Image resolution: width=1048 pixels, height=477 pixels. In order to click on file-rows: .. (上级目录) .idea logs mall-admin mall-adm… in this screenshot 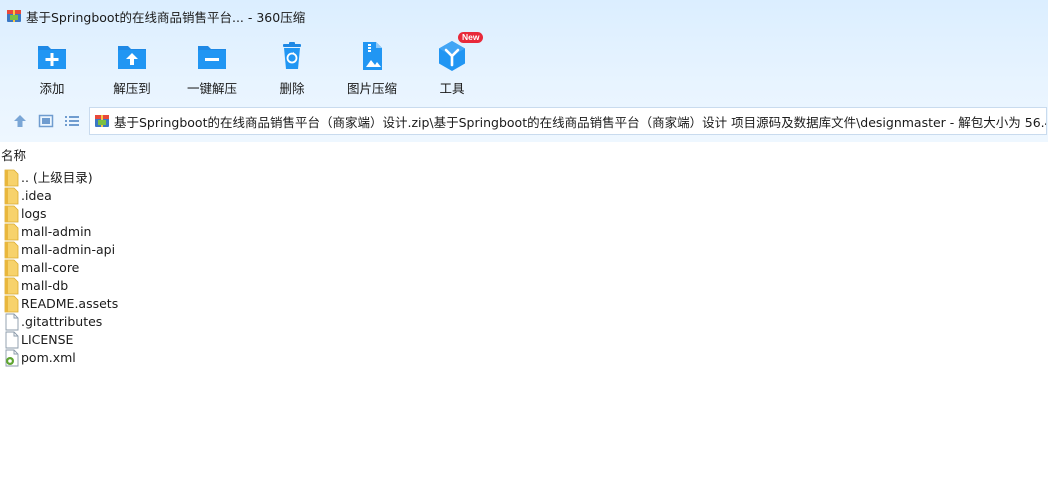, I will do `click(150, 268)`.